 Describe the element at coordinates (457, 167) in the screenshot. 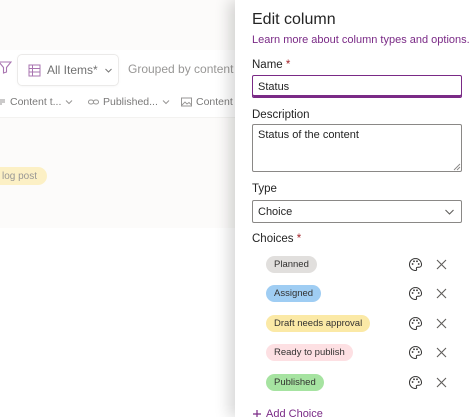

I see `resize-grip-icon` at that location.